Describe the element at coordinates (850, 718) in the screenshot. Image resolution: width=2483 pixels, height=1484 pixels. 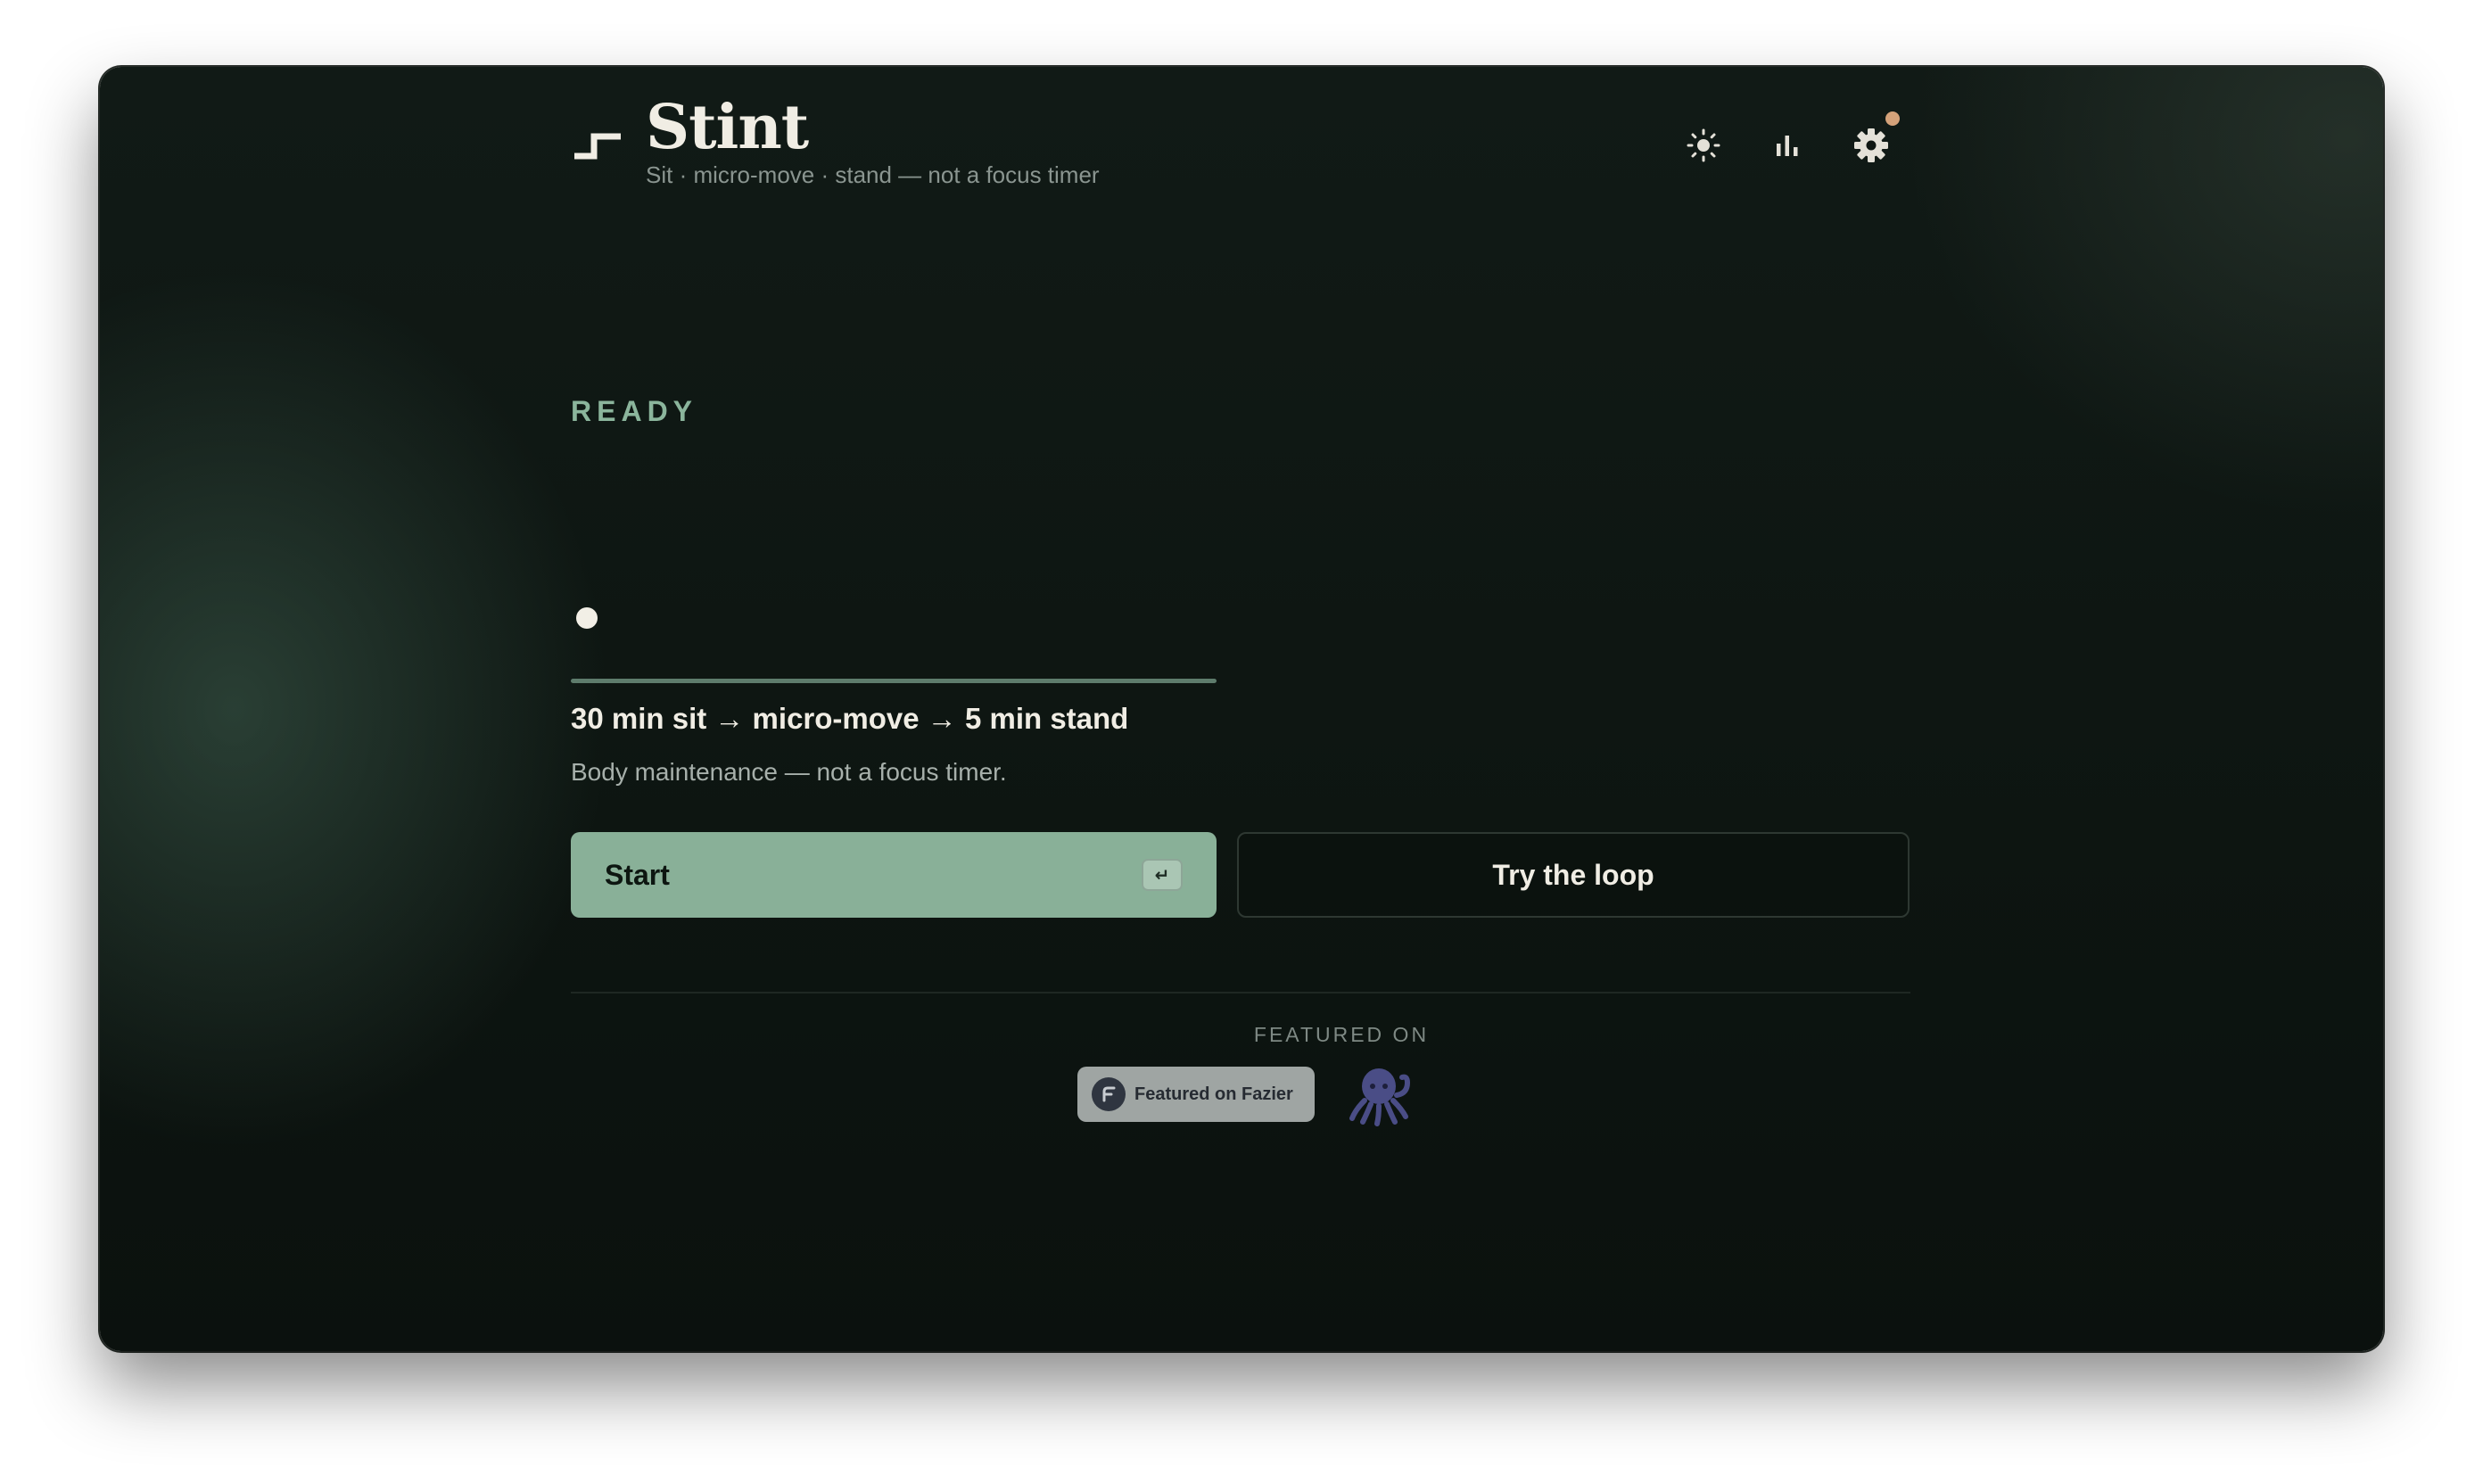
I see `loop-summary: 30 min sit → micro-move → 5 min stand` at that location.